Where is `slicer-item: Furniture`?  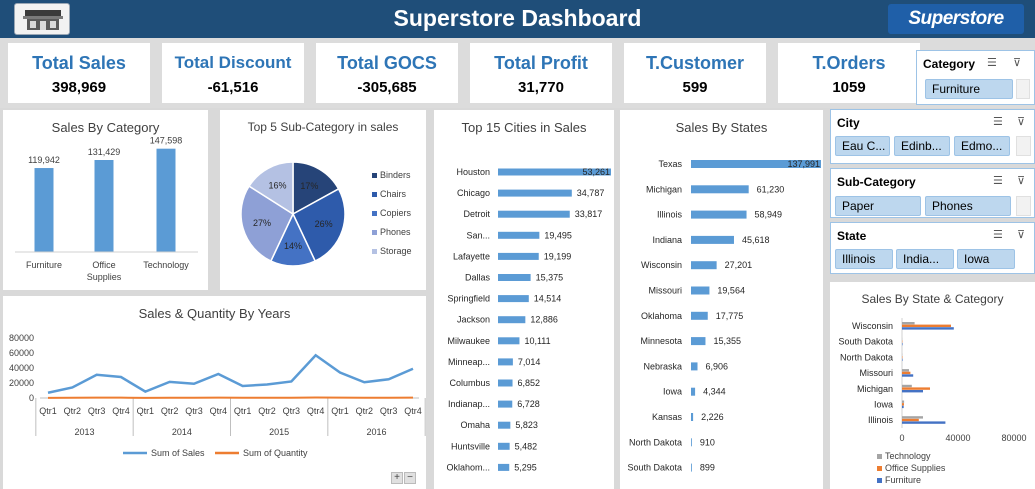 slicer-item: Furniture is located at coordinates (969, 89).